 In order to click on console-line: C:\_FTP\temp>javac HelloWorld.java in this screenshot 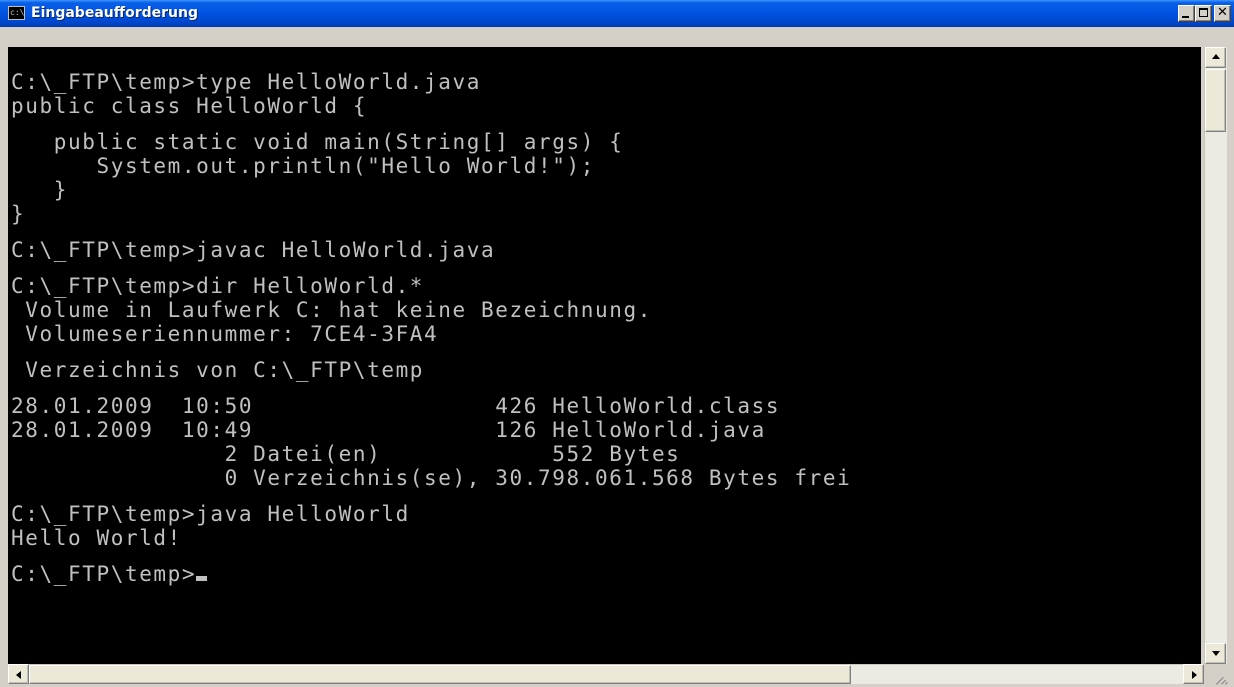, I will do `click(253, 250)`.